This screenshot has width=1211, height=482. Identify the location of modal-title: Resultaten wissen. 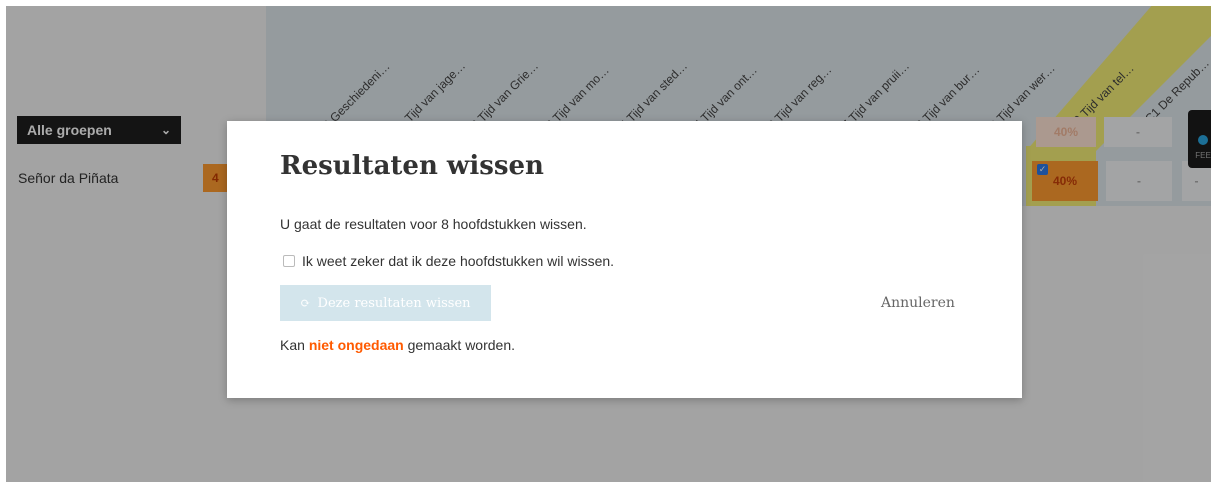
(412, 166).